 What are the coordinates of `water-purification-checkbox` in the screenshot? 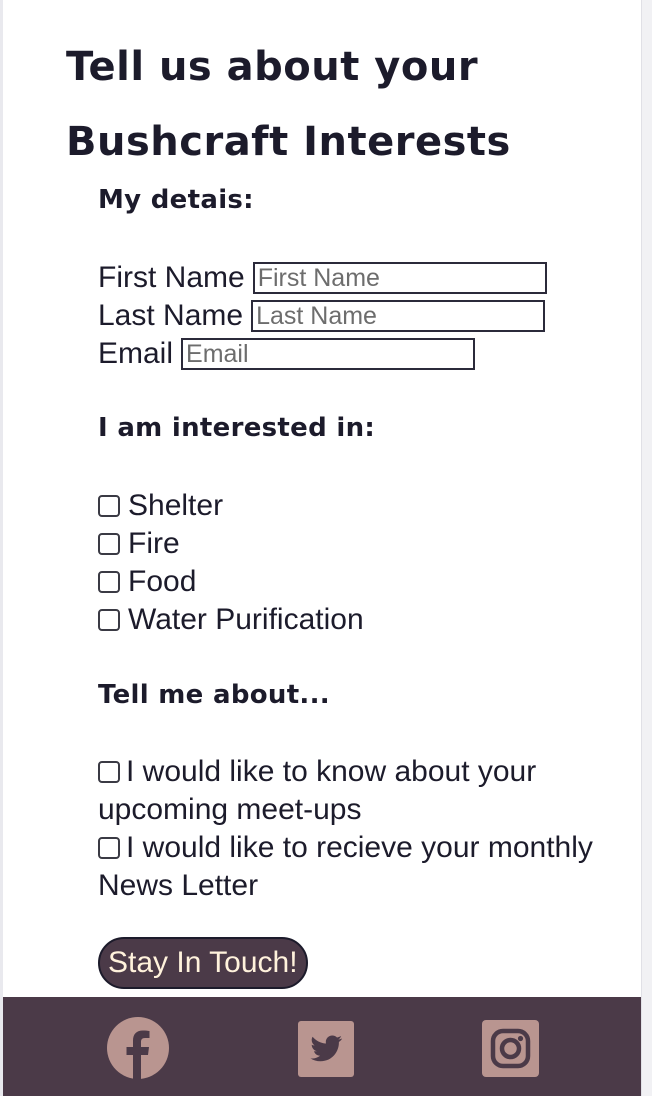 It's located at (109, 620).